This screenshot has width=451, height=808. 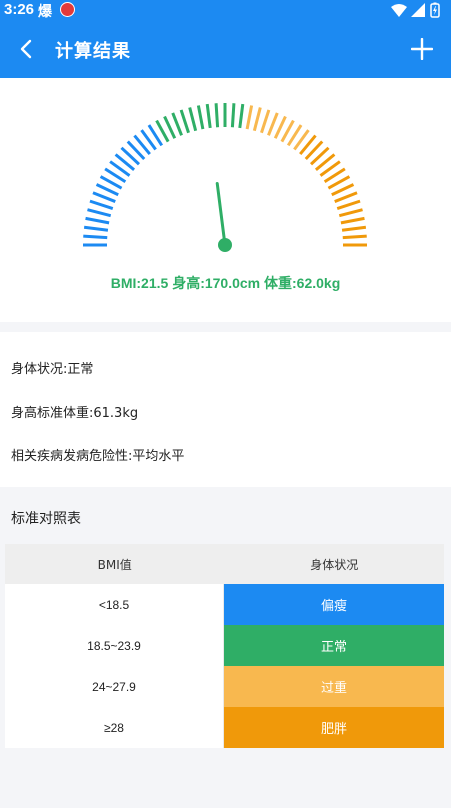 What do you see at coordinates (334, 727) in the screenshot?
I see `status-cell: 肥胖` at bounding box center [334, 727].